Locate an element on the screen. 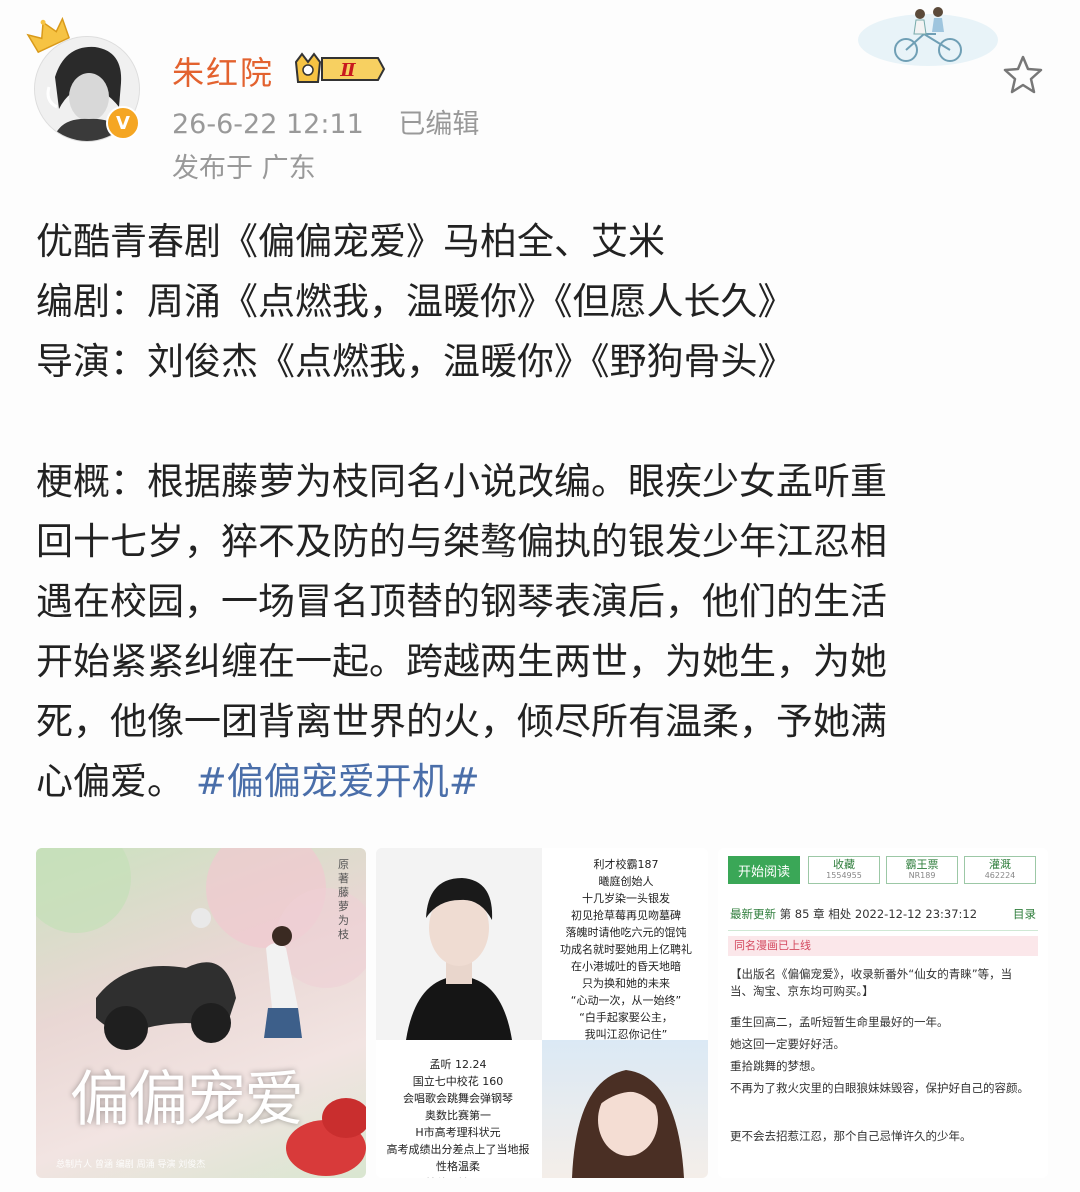 This screenshot has height=1192, width=1080. verified-badge-icon: V is located at coordinates (123, 123).